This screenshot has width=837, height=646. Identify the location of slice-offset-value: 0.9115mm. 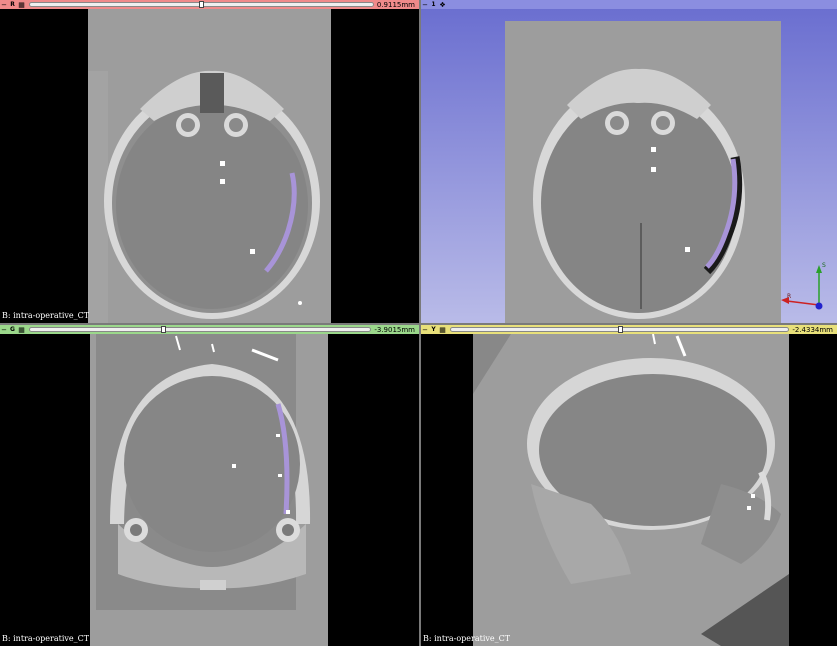
(395, 4).